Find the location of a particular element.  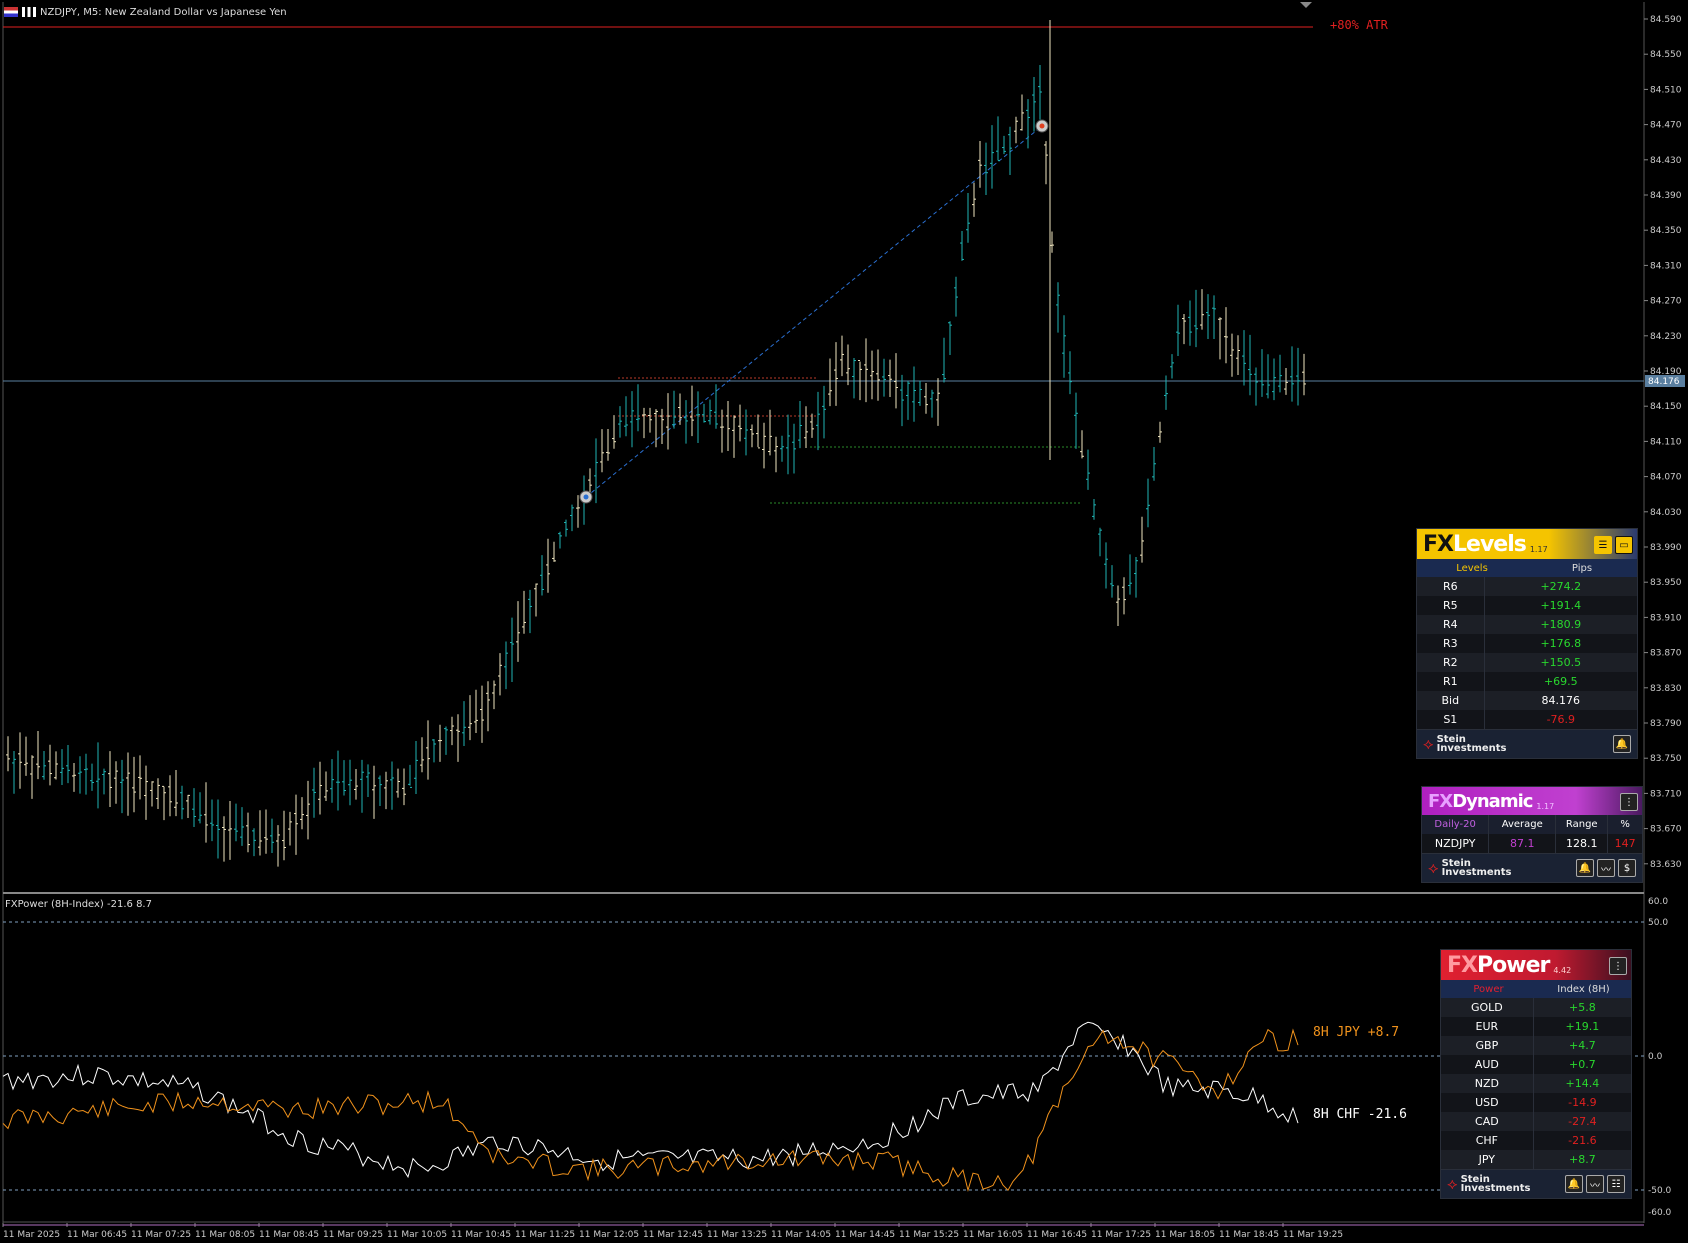

currency-name: CAD is located at coordinates (1487, 1121).